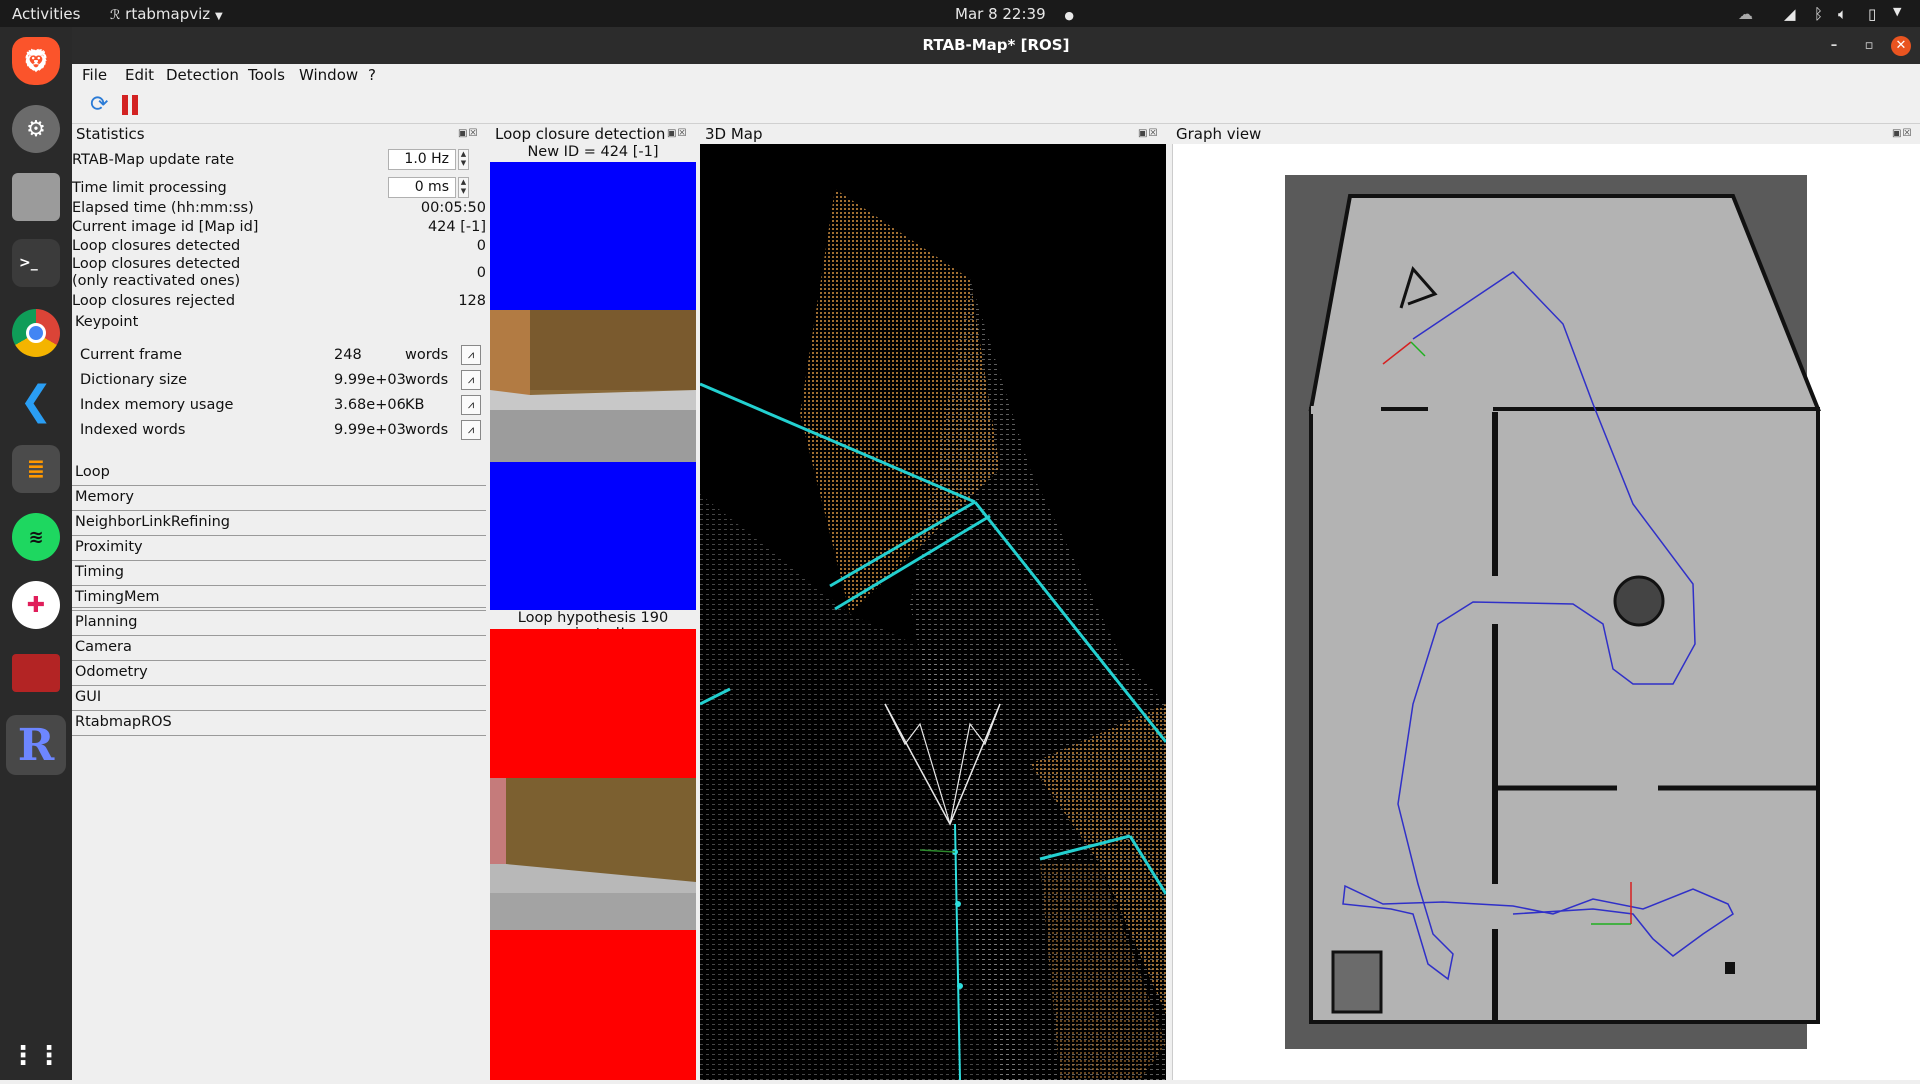 Image resolution: width=1920 pixels, height=1084 pixels. Describe the element at coordinates (370, 430) in the screenshot. I see `keypoint-value: 9.99e+03` at that location.